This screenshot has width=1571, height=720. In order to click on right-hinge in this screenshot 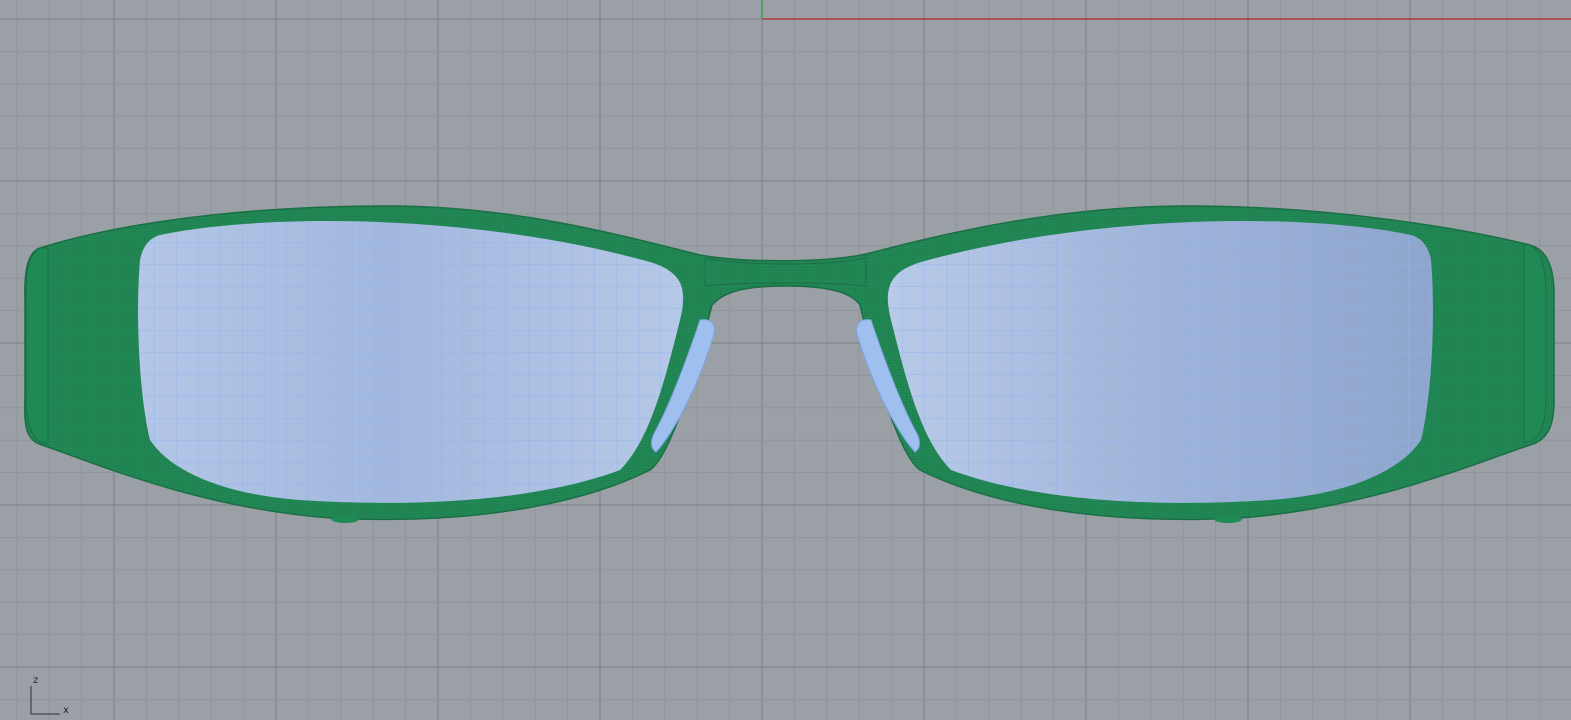, I will do `click(1535, 343)`.